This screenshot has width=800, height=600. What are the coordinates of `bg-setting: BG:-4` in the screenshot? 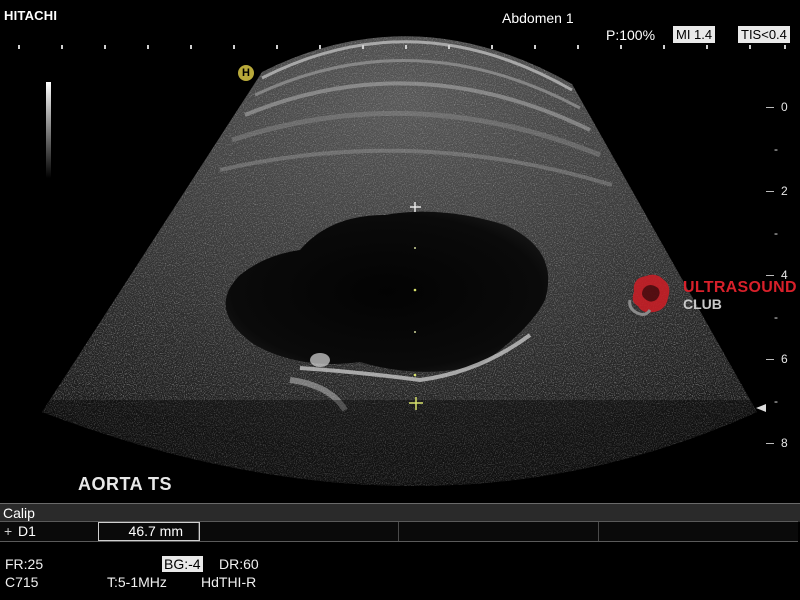 It's located at (182, 564).